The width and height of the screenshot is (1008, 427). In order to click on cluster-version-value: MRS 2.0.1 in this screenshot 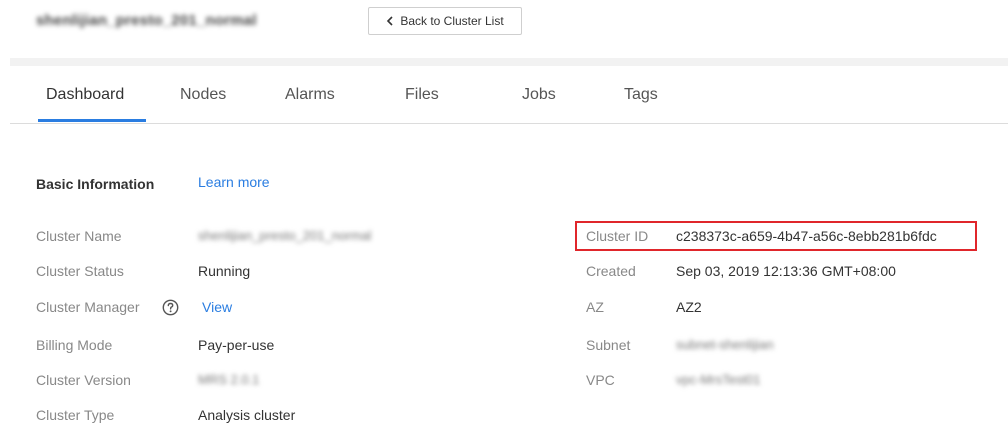, I will do `click(229, 379)`.